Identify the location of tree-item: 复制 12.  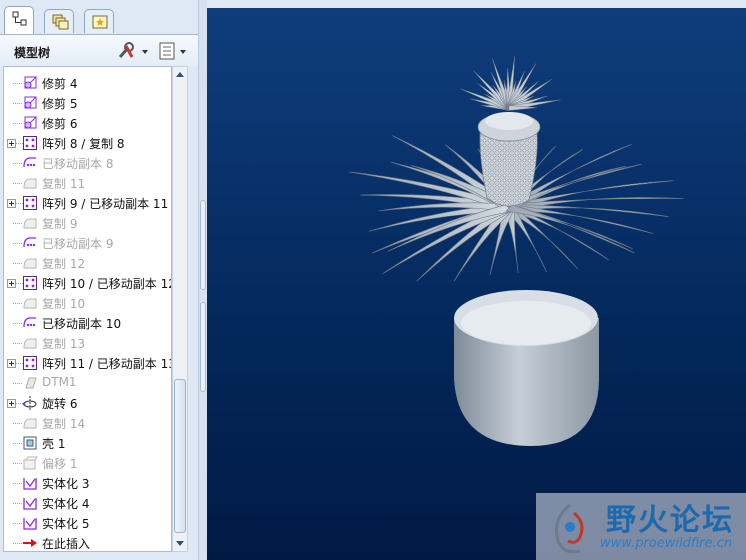
(87, 263).